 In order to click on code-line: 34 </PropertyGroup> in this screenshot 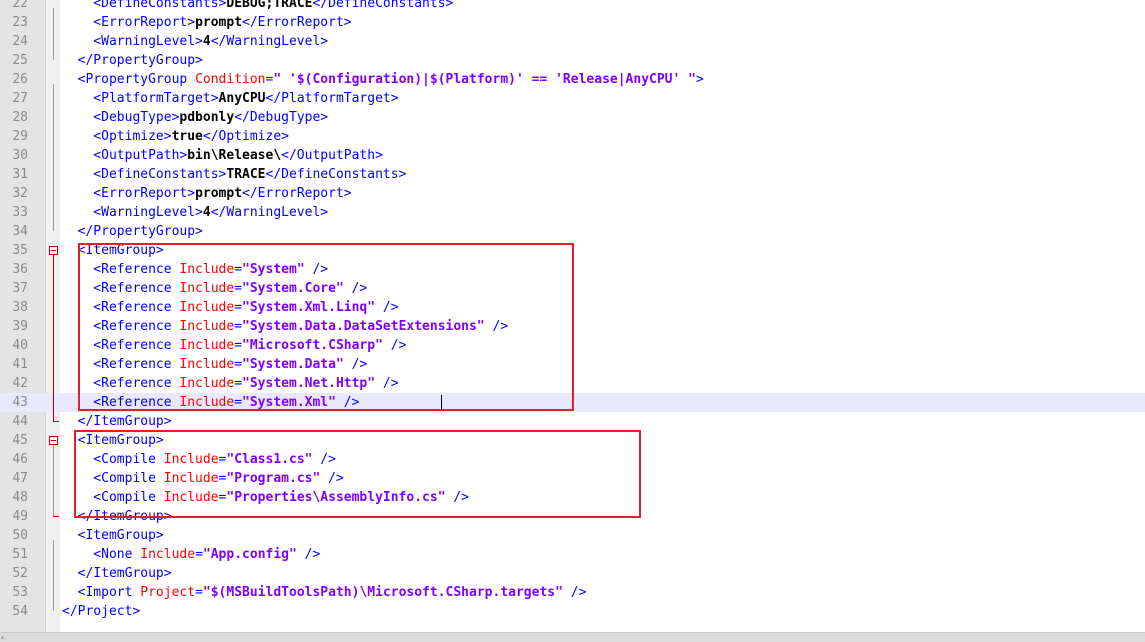, I will do `click(572, 231)`.